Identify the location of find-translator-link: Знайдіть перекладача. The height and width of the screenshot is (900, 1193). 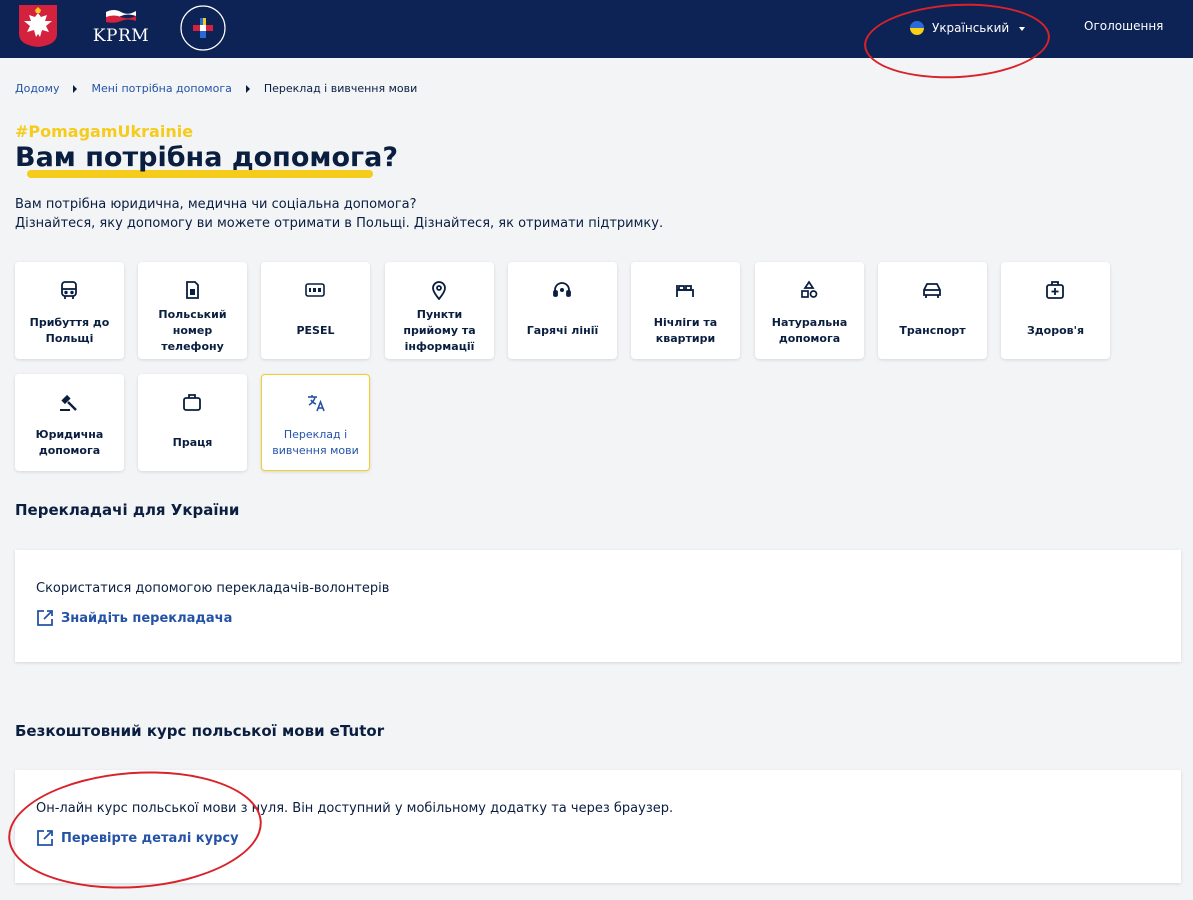
(134, 618).